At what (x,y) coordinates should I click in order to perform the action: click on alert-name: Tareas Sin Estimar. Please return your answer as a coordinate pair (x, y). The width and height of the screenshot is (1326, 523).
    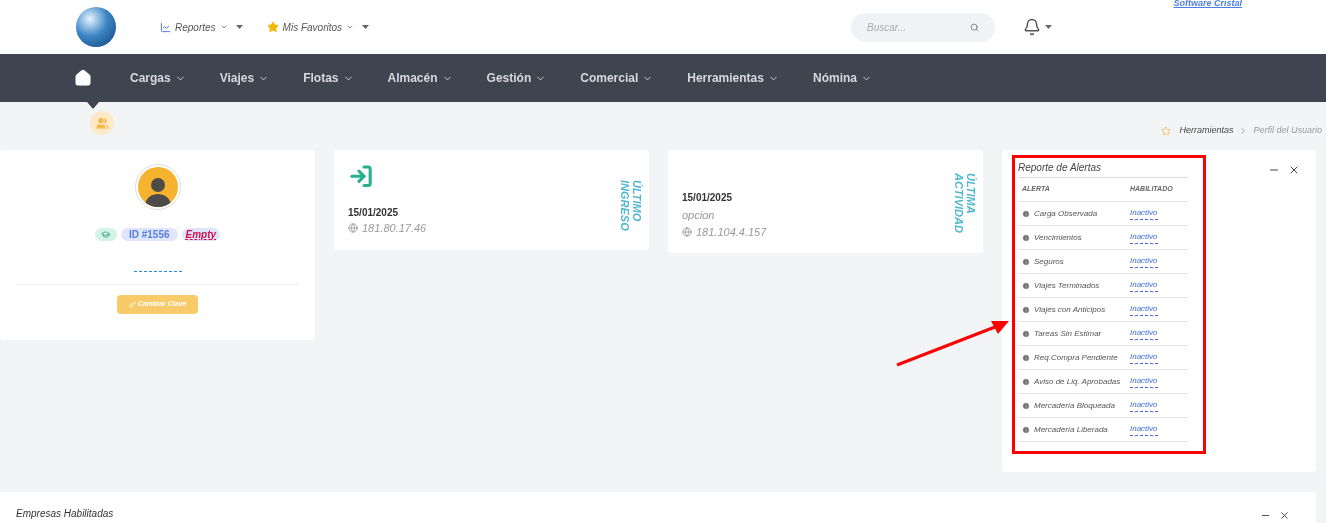
    Looking at the image, I should click on (1076, 333).